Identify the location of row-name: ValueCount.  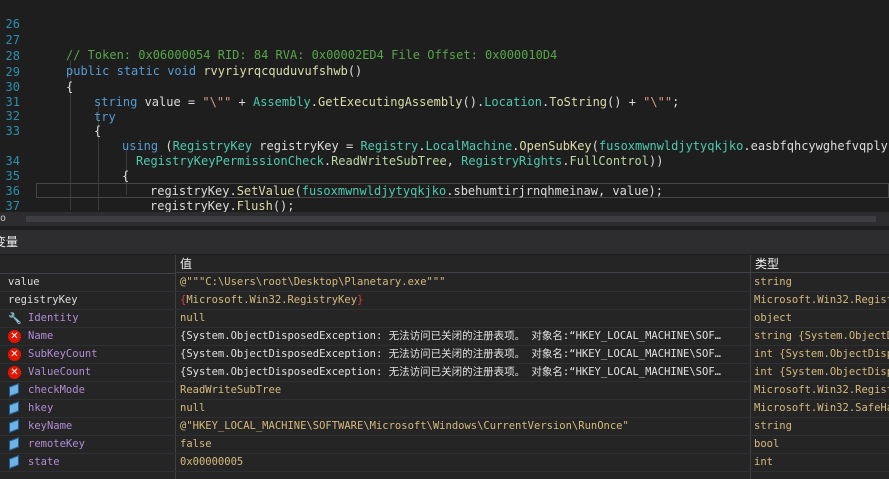
(60, 372).